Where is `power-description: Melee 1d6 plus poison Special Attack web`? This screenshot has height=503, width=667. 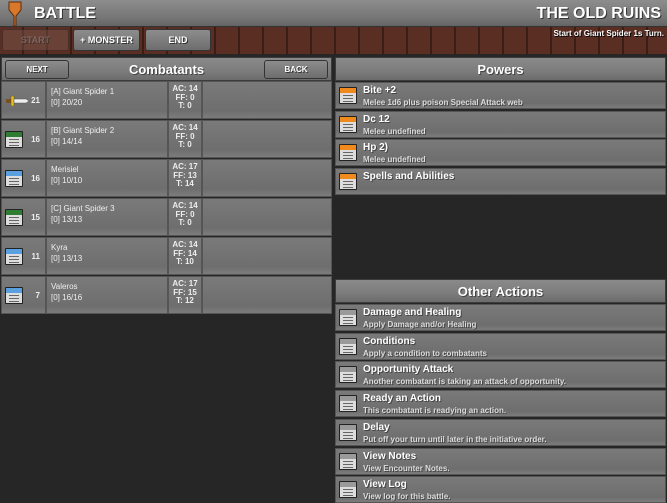
power-description: Melee 1d6 plus poison Special Attack web is located at coordinates (443, 102).